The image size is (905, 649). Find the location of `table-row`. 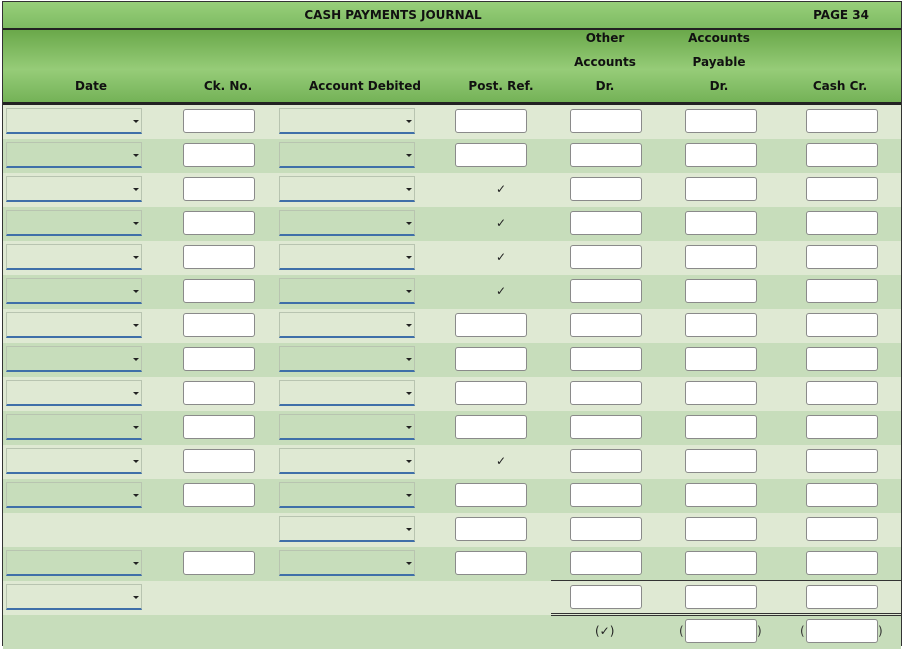

table-row is located at coordinates (452, 326).